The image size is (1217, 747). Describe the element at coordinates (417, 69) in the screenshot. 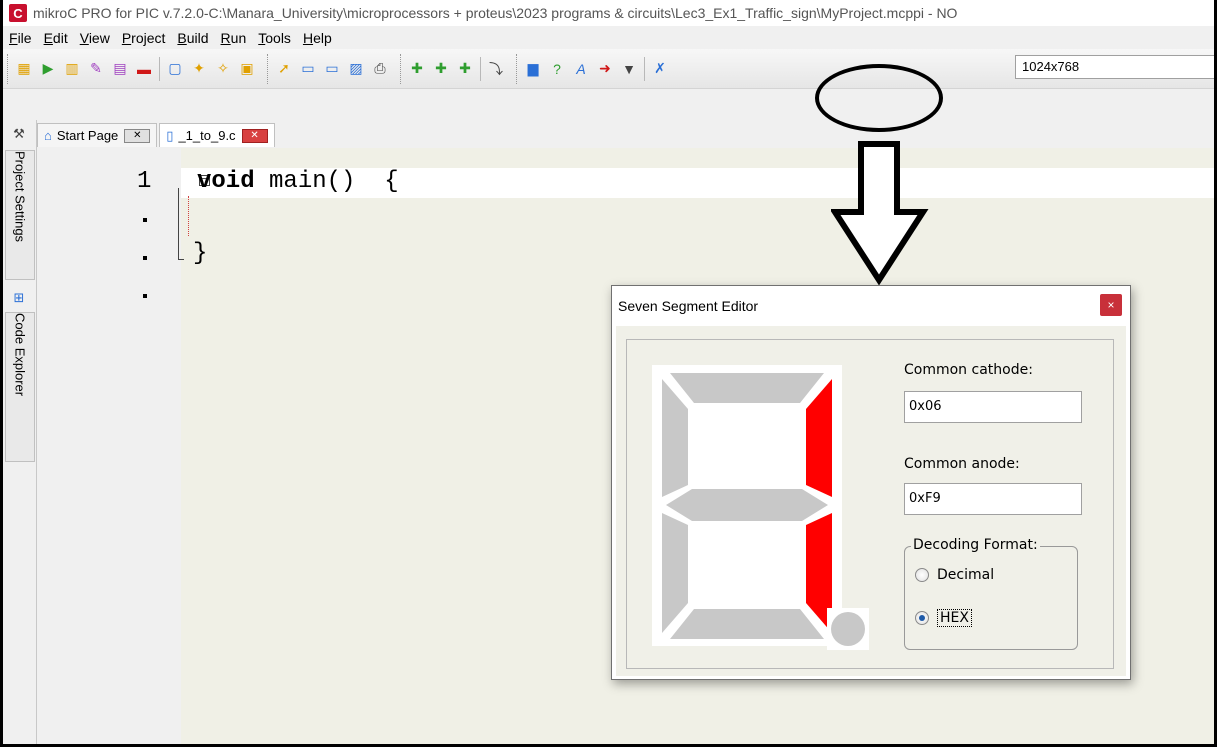

I see `build-icon: ✚` at that location.